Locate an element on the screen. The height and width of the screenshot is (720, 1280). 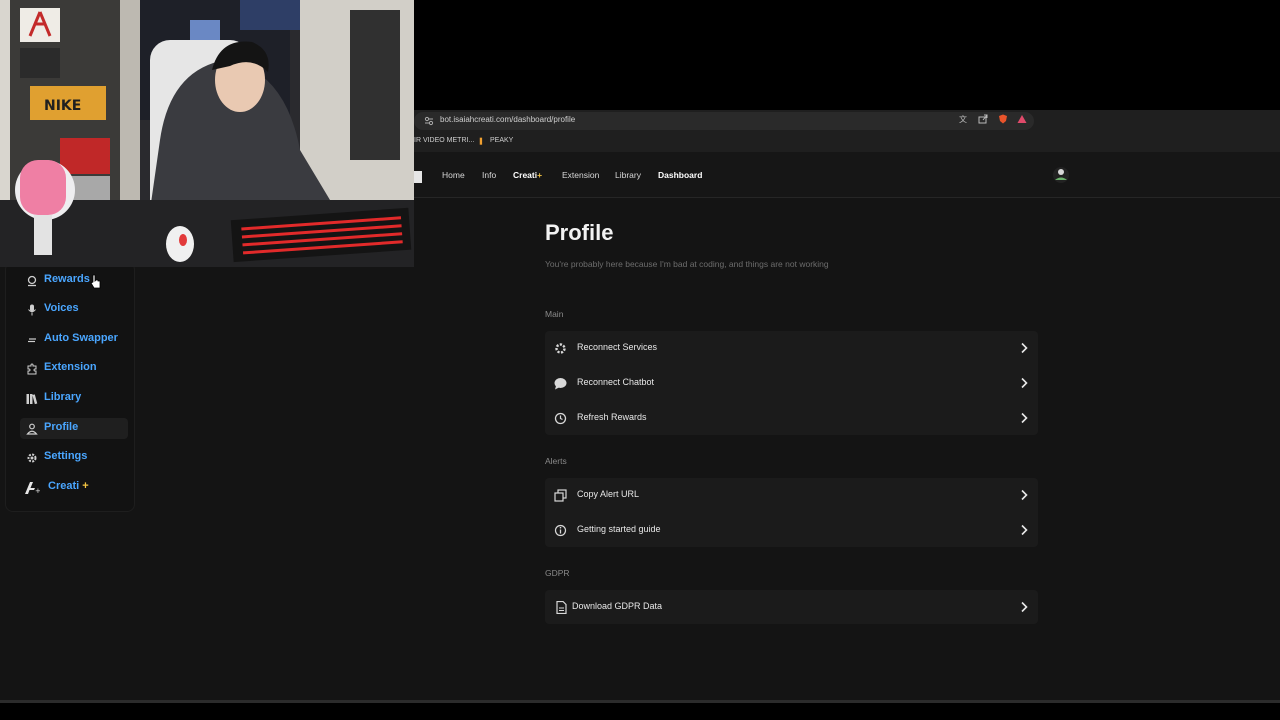
user-icon is located at coordinates (32, 429).